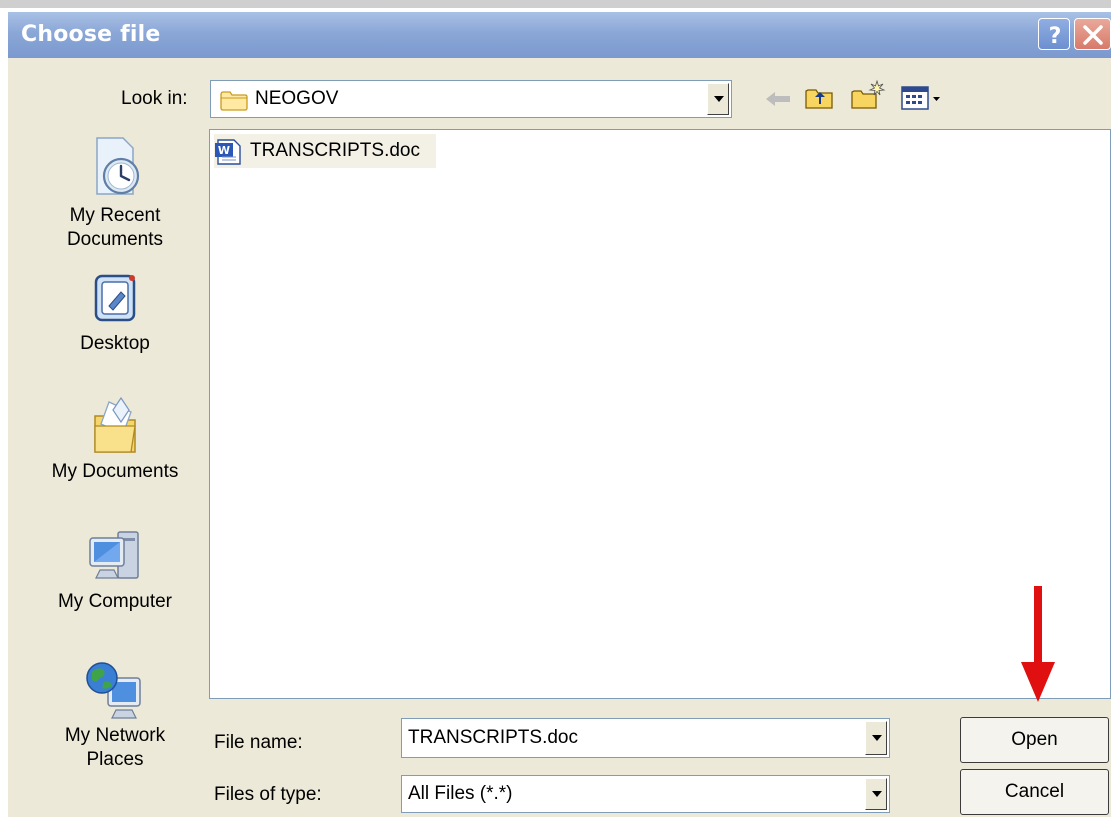  What do you see at coordinates (268, 794) in the screenshot?
I see `files-of-type-label: Files of type:` at bounding box center [268, 794].